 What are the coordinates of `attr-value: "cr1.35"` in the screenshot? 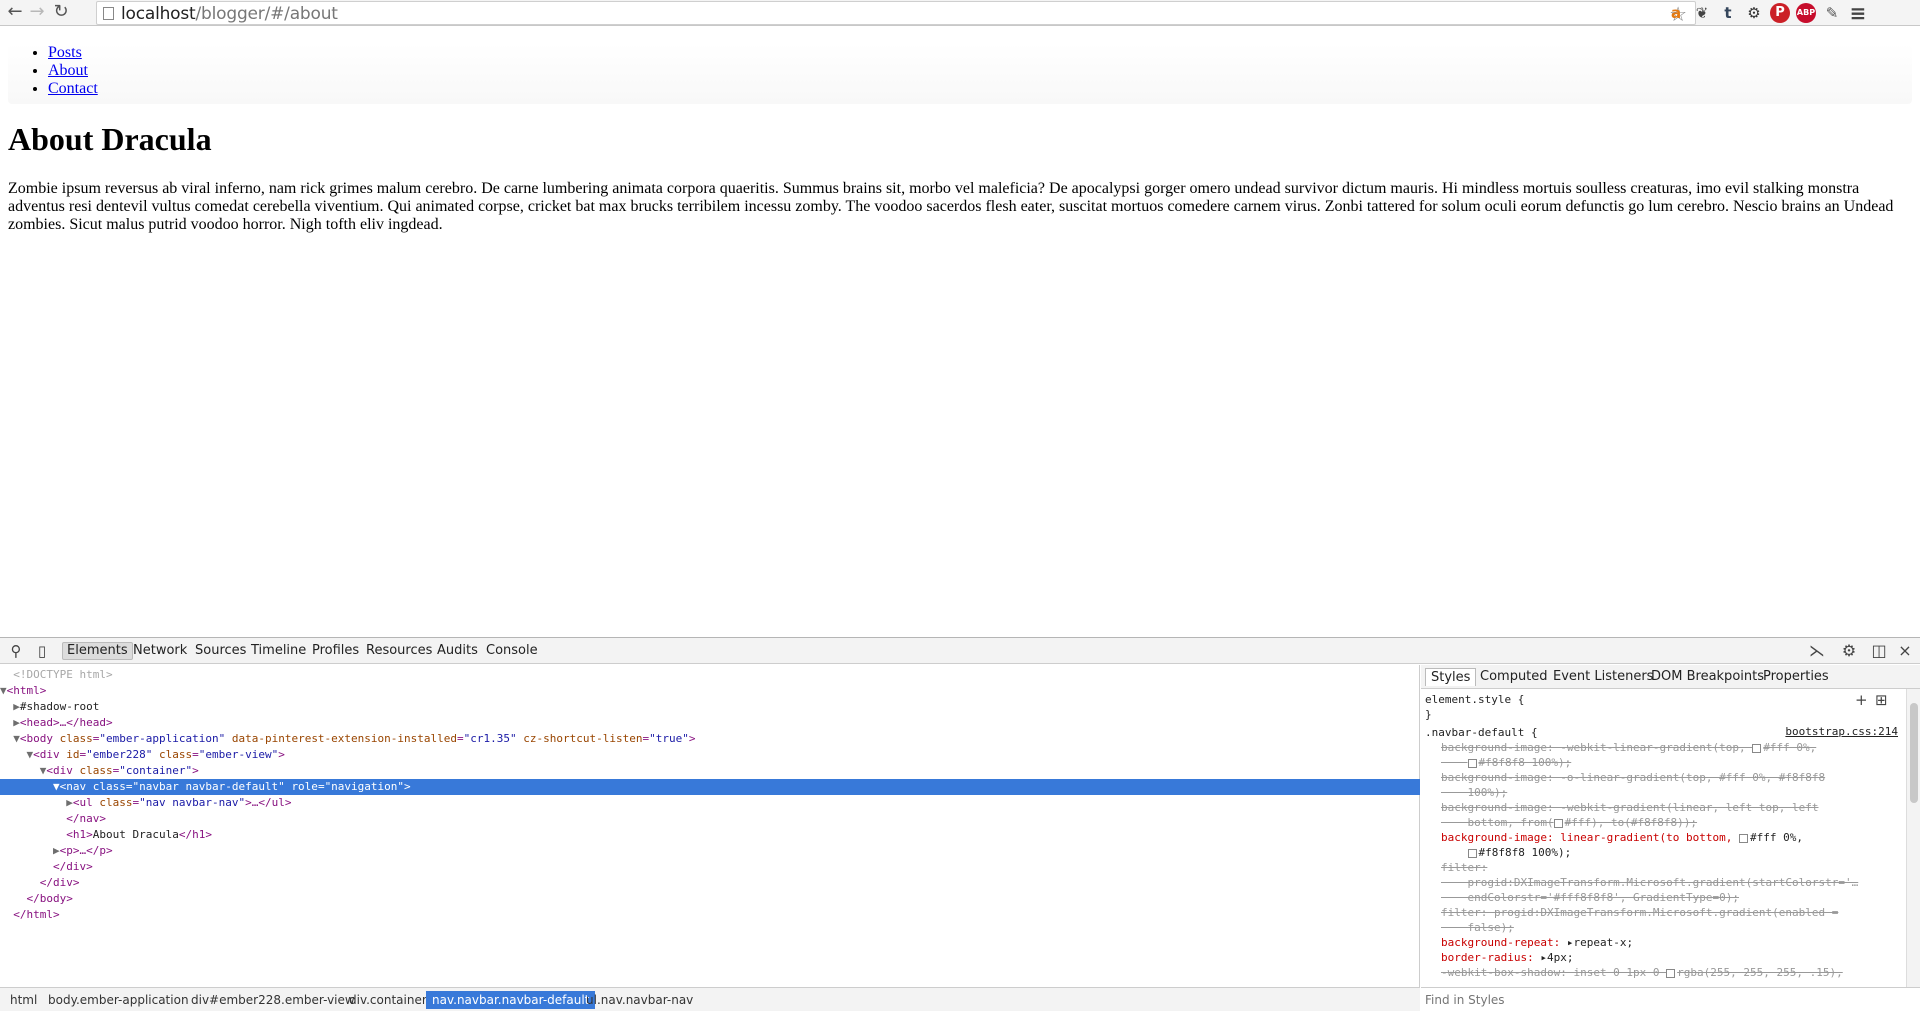 It's located at (490, 738).